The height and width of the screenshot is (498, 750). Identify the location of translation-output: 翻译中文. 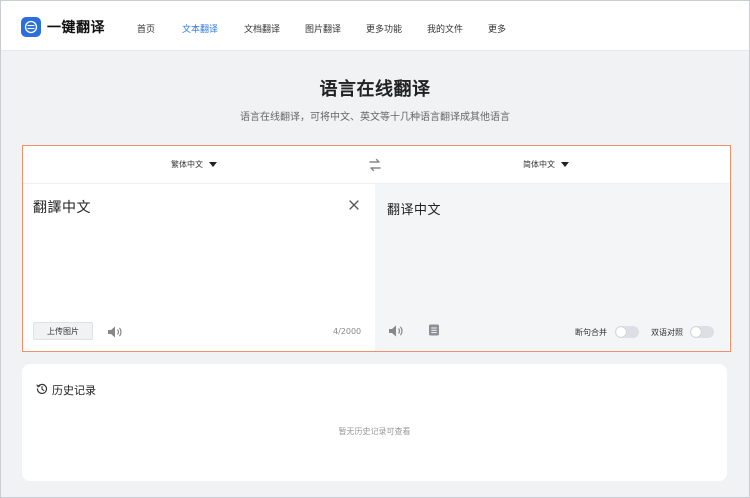
(414, 210).